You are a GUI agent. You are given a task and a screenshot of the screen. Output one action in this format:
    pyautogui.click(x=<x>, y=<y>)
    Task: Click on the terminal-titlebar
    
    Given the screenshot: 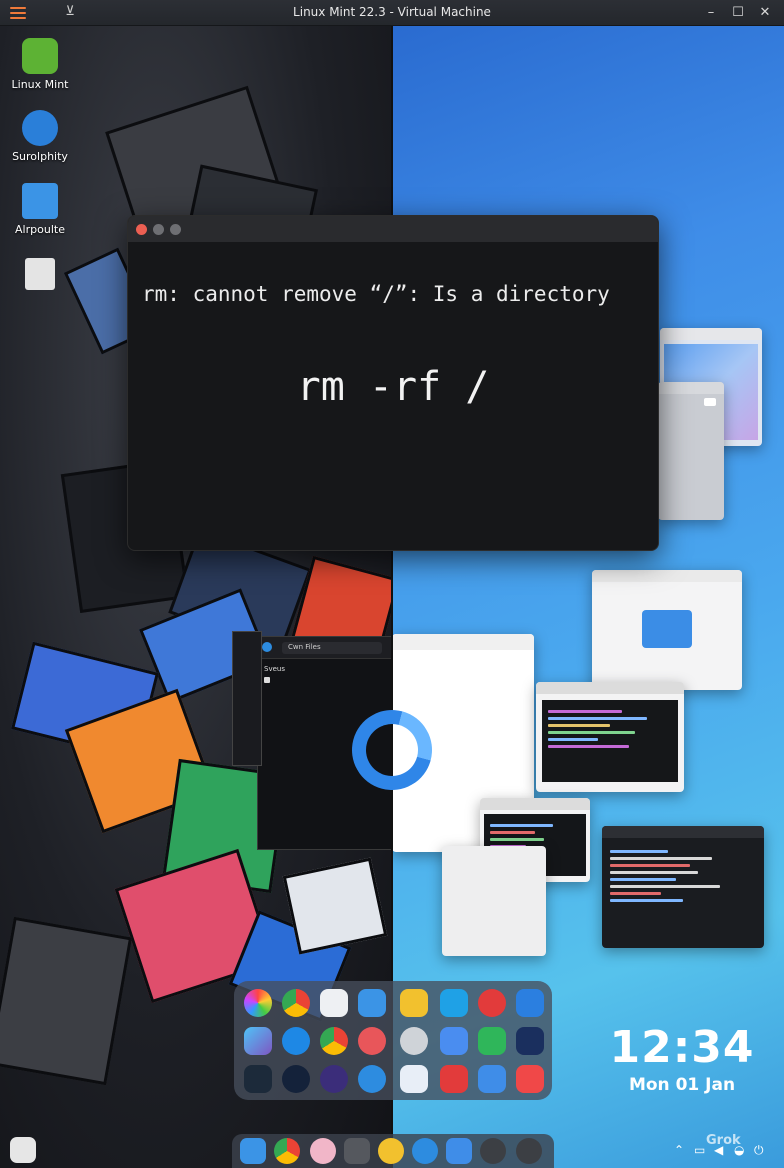 What is the action you would take?
    pyautogui.click(x=393, y=229)
    